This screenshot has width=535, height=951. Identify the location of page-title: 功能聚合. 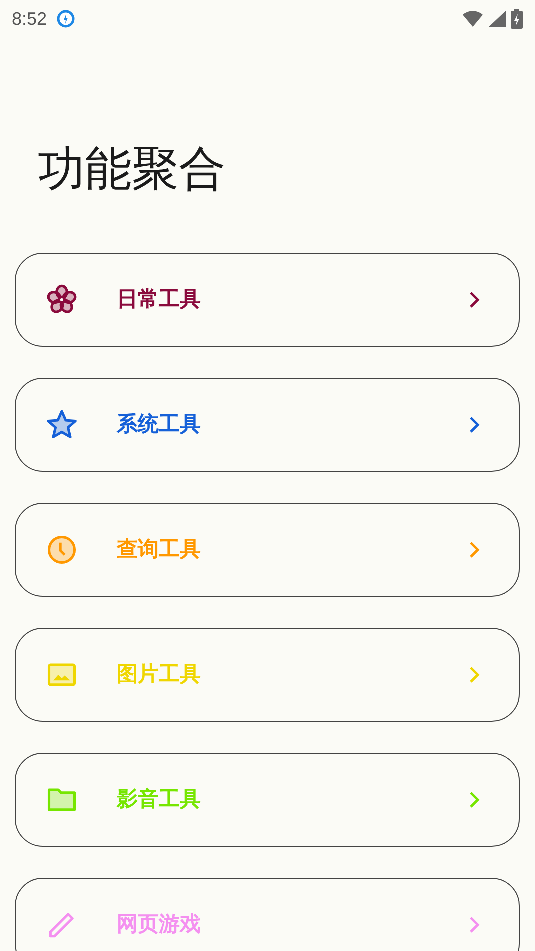
(132, 170).